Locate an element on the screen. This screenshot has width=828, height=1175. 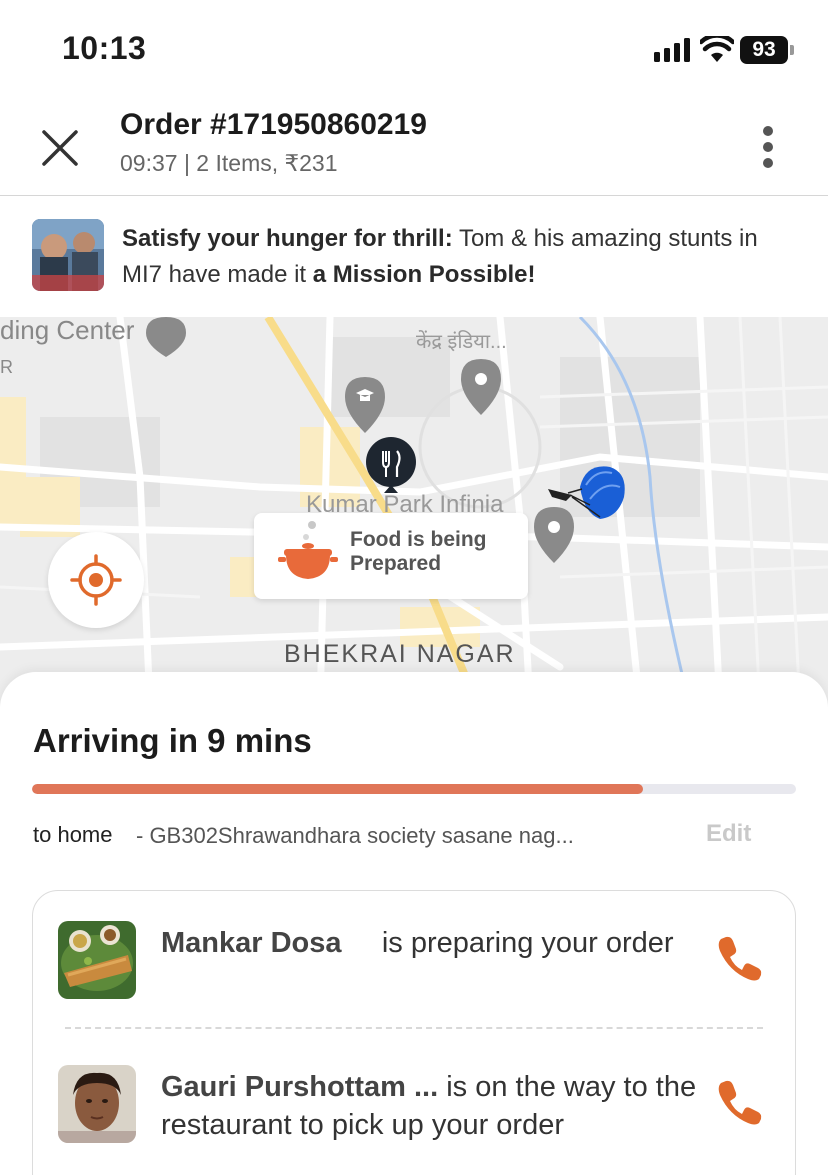
arrival-eta: Arriving in 9 mins is located at coordinates (172, 740).